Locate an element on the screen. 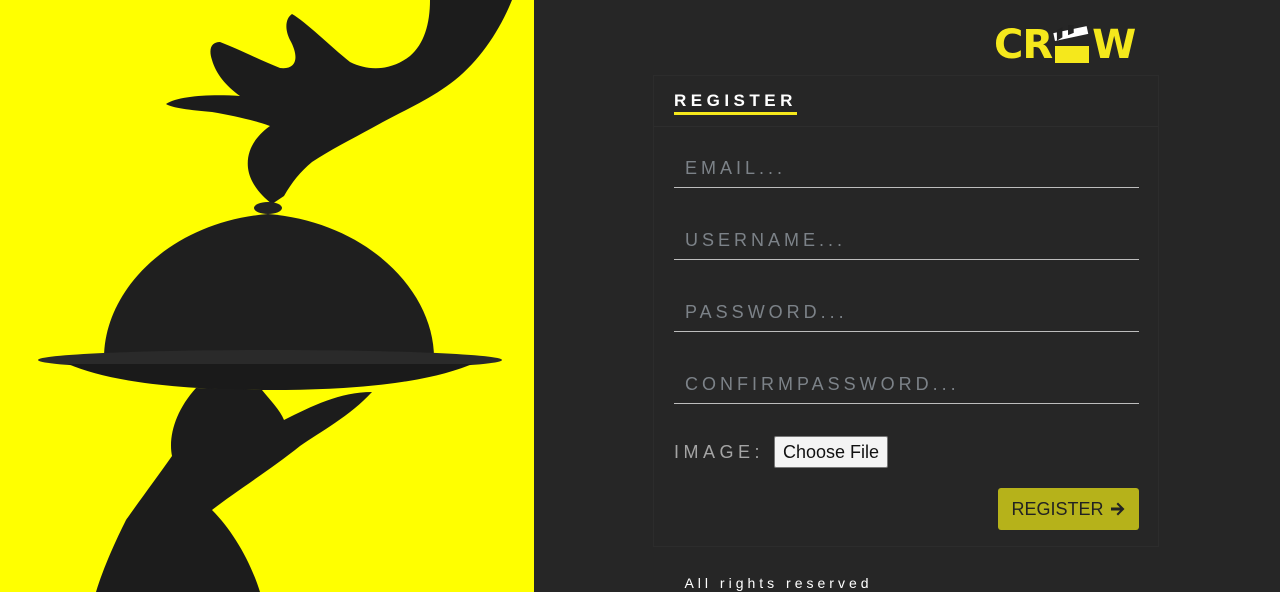 The width and height of the screenshot is (1280, 592). email-input is located at coordinates (906, 169).